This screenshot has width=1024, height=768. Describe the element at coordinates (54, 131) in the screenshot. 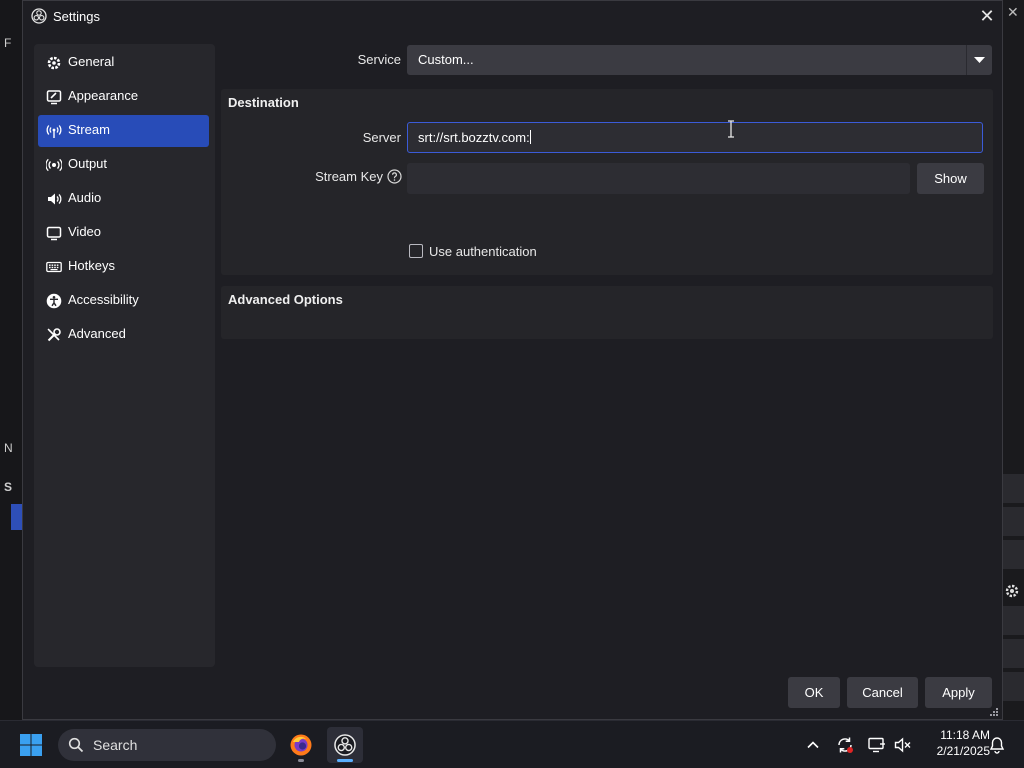

I see `antenna-icon` at that location.